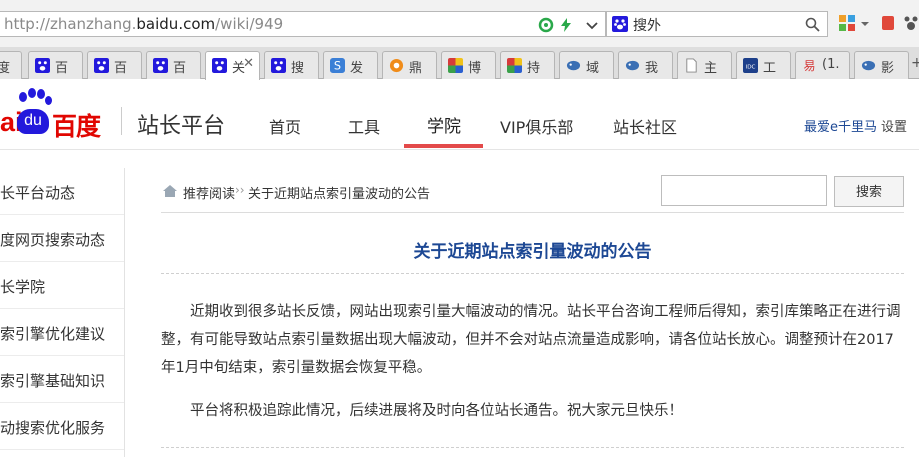  Describe the element at coordinates (443, 146) in the screenshot. I see `nav-active-indicator` at that location.